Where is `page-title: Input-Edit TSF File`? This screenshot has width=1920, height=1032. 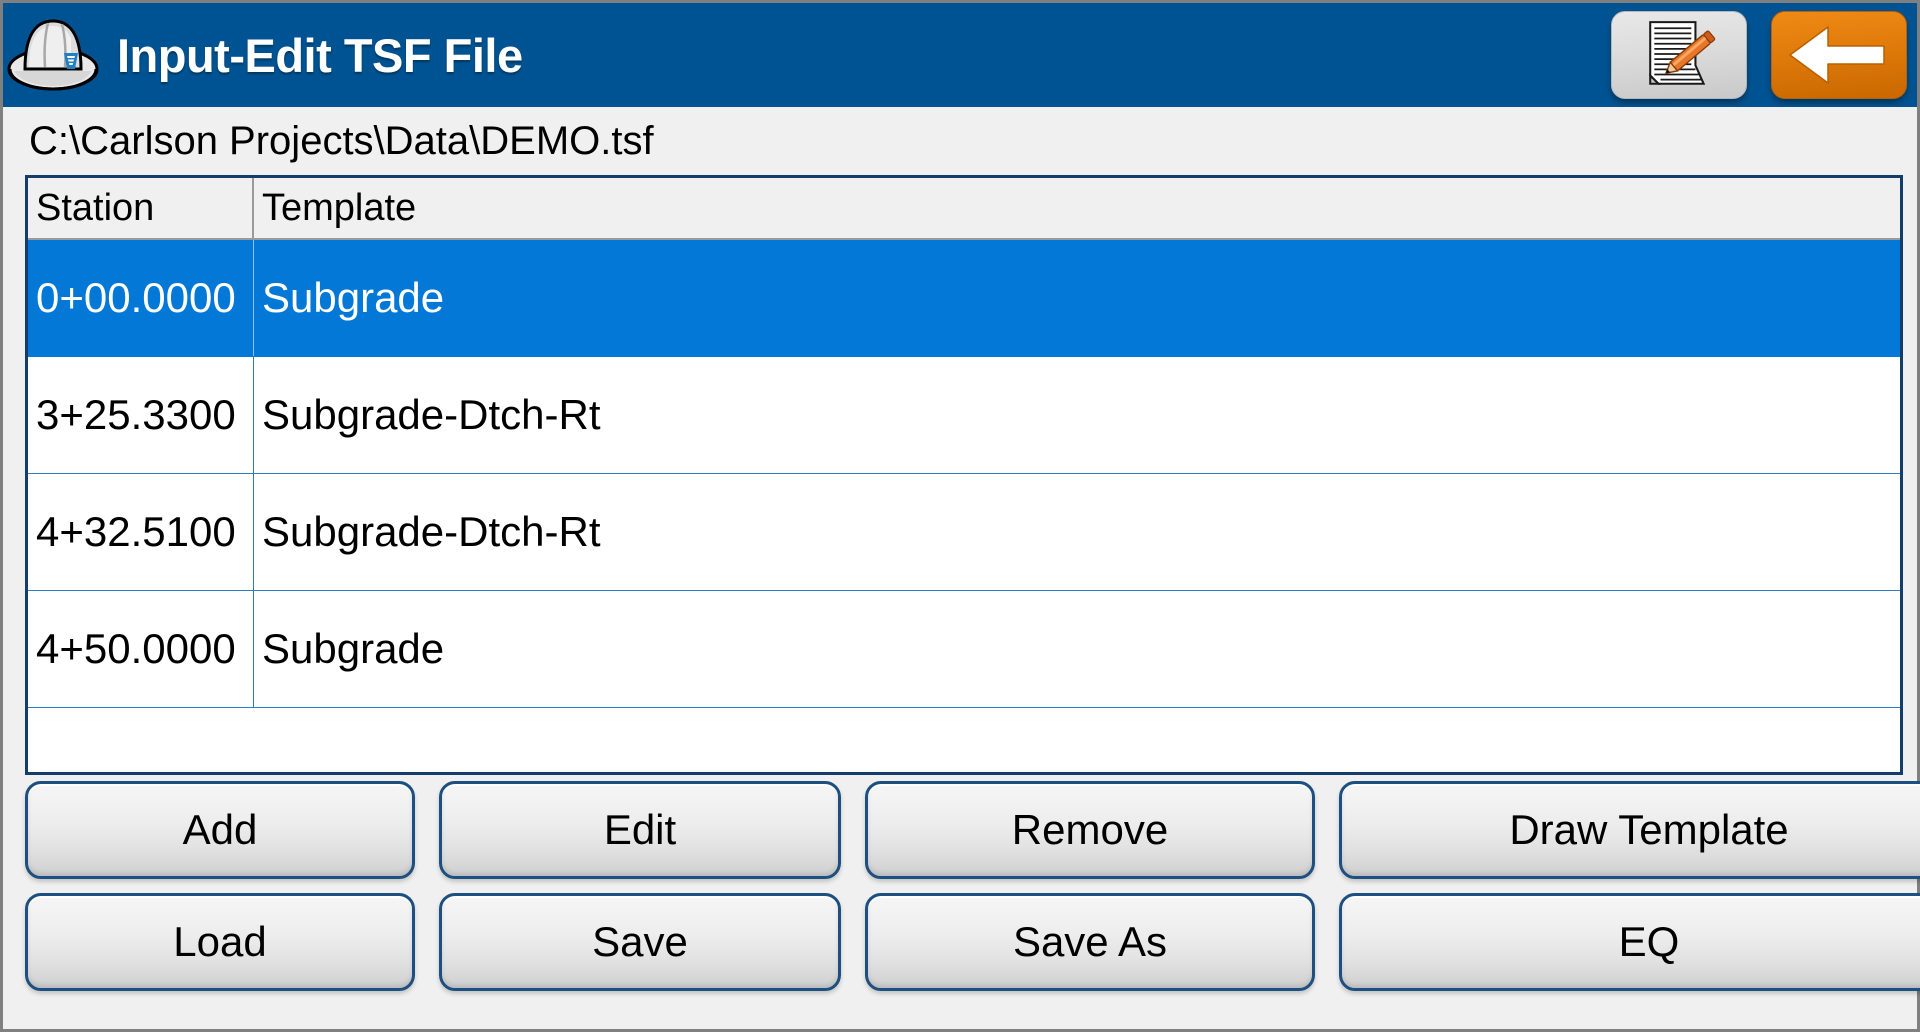 page-title: Input-Edit TSF File is located at coordinates (320, 55).